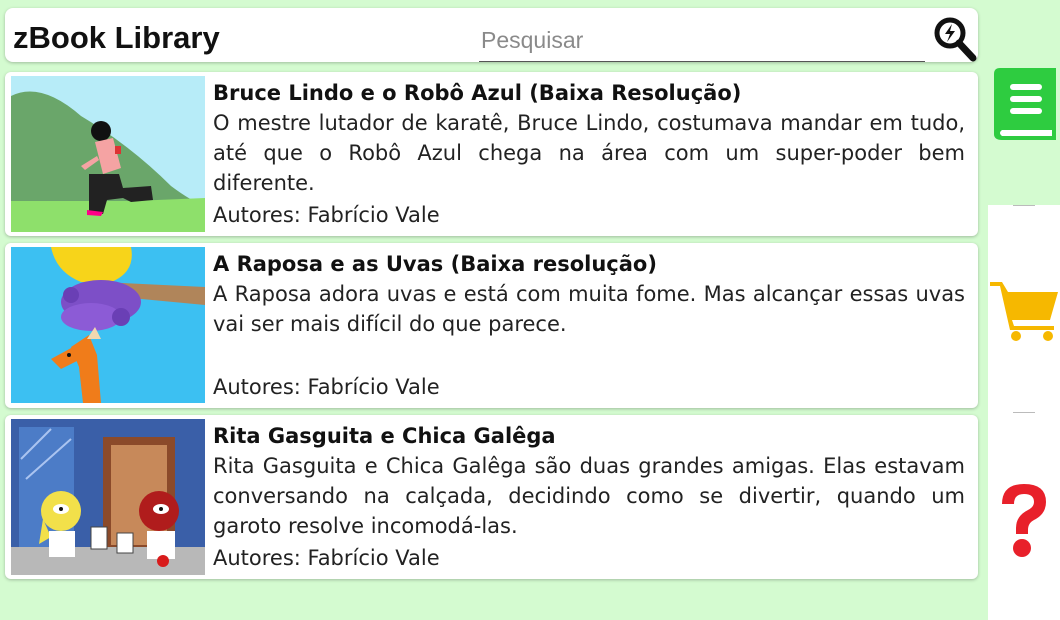  Describe the element at coordinates (435, 264) in the screenshot. I see `book-title: A Raposa e as Uvas (Baixa resolução)` at that location.